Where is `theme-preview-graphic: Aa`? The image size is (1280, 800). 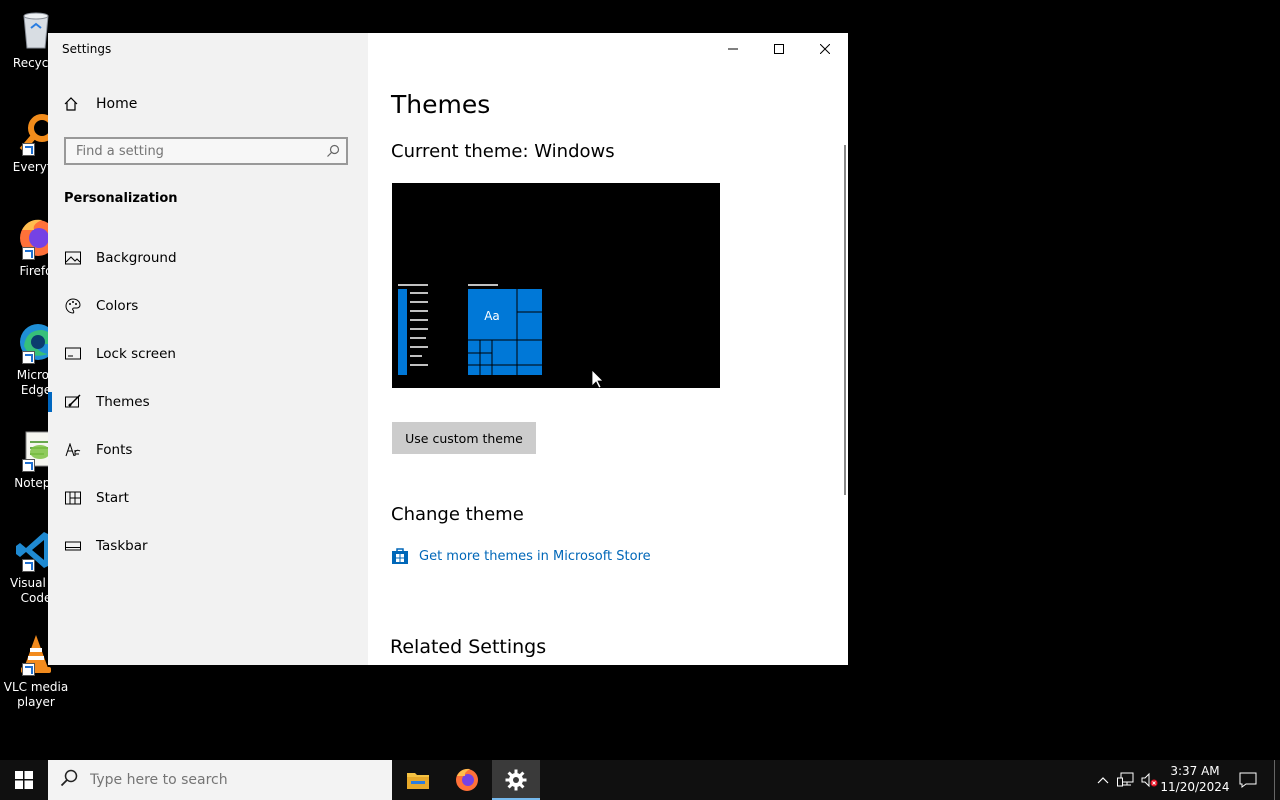
theme-preview-graphic: Aa is located at coordinates (556, 286).